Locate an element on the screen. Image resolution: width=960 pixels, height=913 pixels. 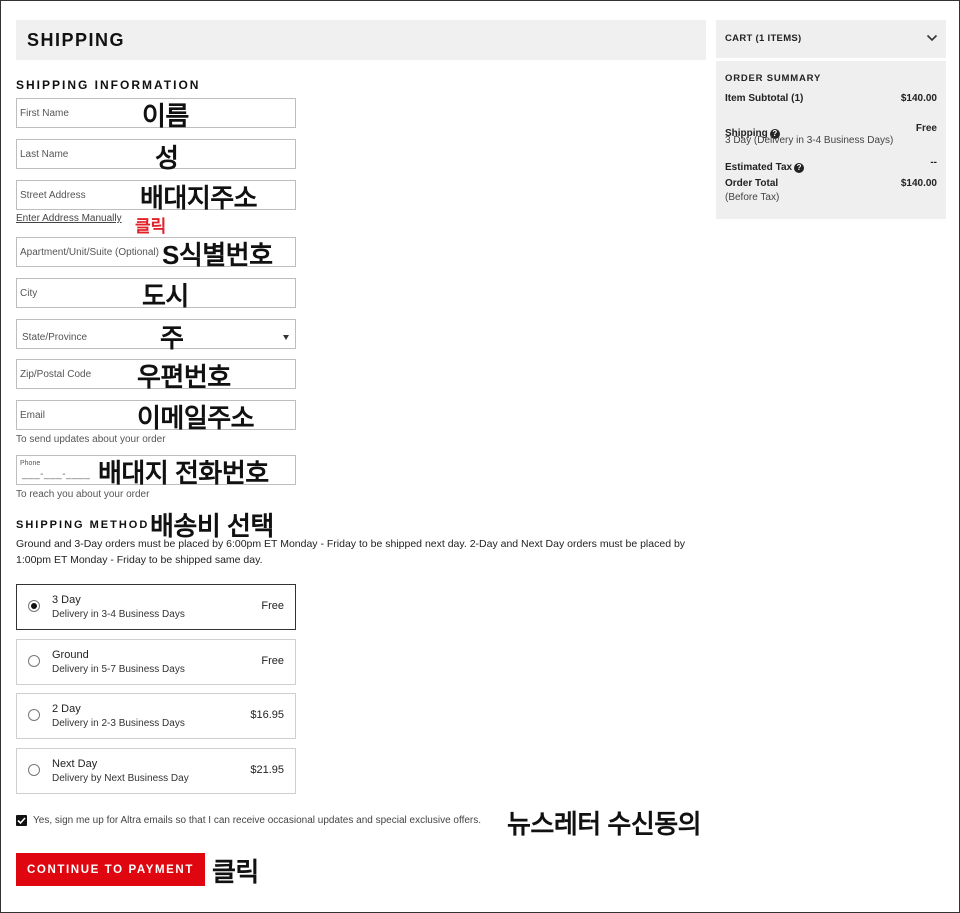
page-title: SHIPPING is located at coordinates (76, 40).